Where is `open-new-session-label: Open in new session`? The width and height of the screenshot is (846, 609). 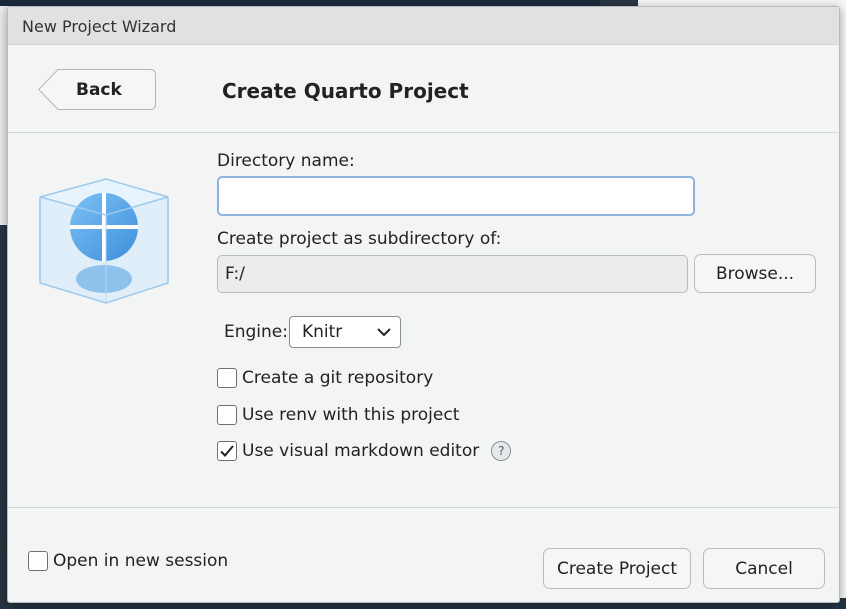
open-new-session-label: Open in new session is located at coordinates (141, 561).